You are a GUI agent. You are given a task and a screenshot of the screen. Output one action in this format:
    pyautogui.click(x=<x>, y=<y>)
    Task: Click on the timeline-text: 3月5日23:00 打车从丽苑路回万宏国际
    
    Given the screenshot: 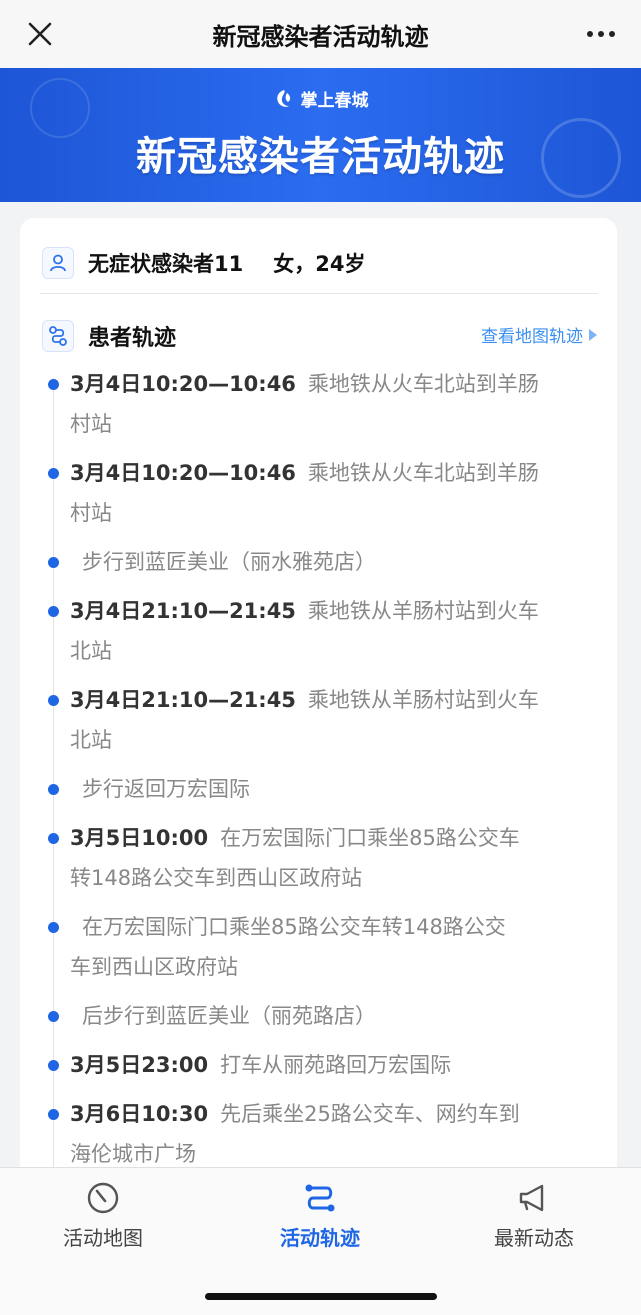 What is the action you would take?
    pyautogui.click(x=335, y=1065)
    